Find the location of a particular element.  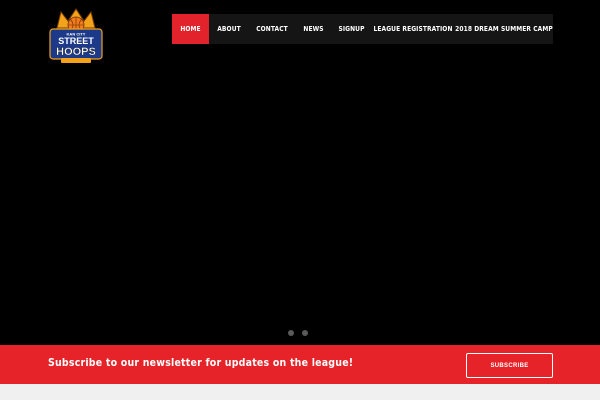

street-hoops-logo: KAN CITY STREET HOOPS is located at coordinates (76, 36).